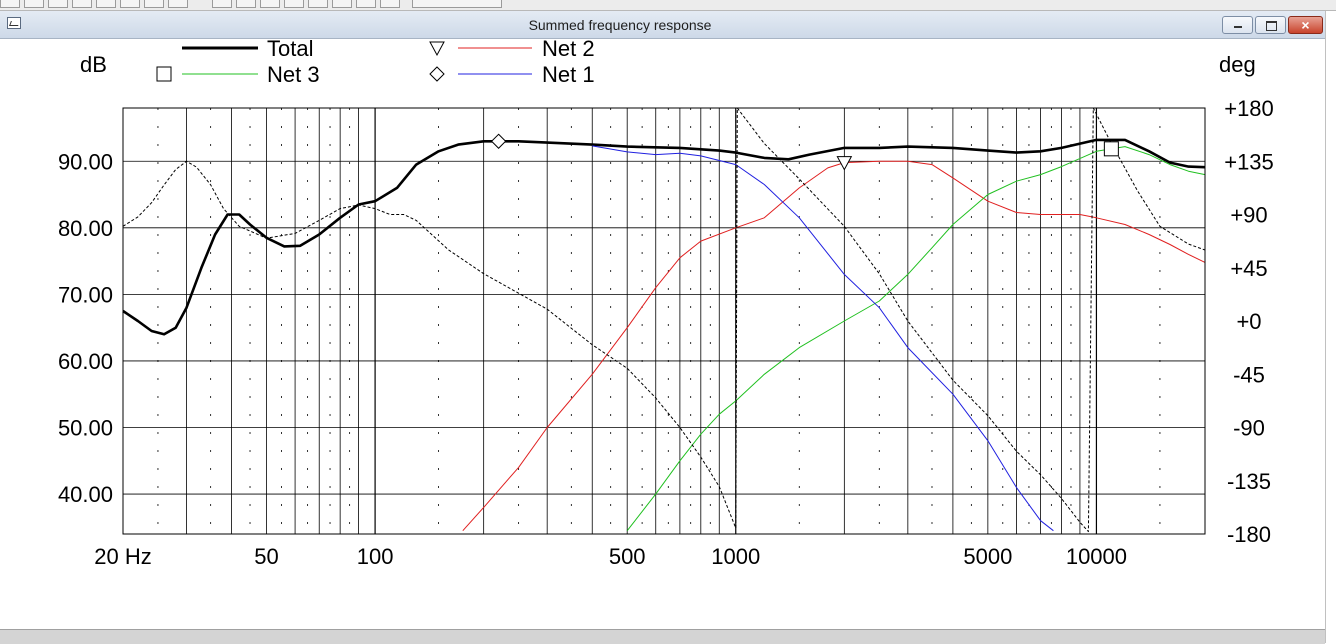  I want to click on right-axis: -180 -135 -90 -45 +0 +45 +90 +135 +180, so click(1249, 321).